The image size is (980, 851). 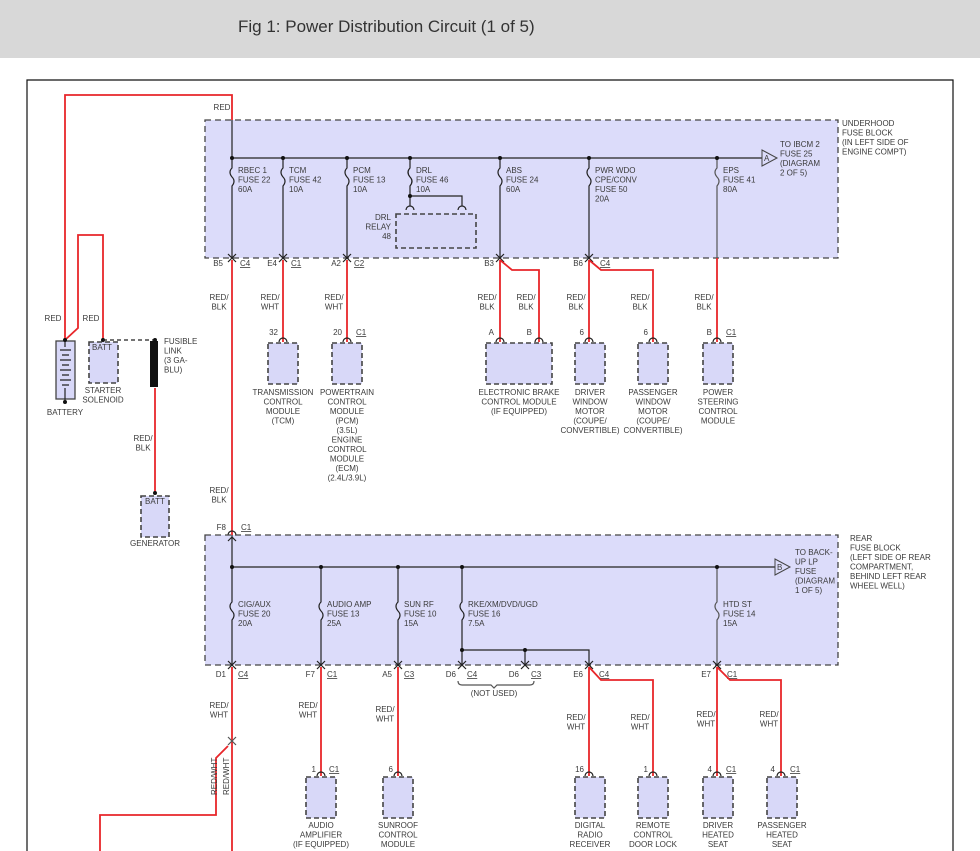 I want to click on text-line: TCM, so click(x=298, y=170).